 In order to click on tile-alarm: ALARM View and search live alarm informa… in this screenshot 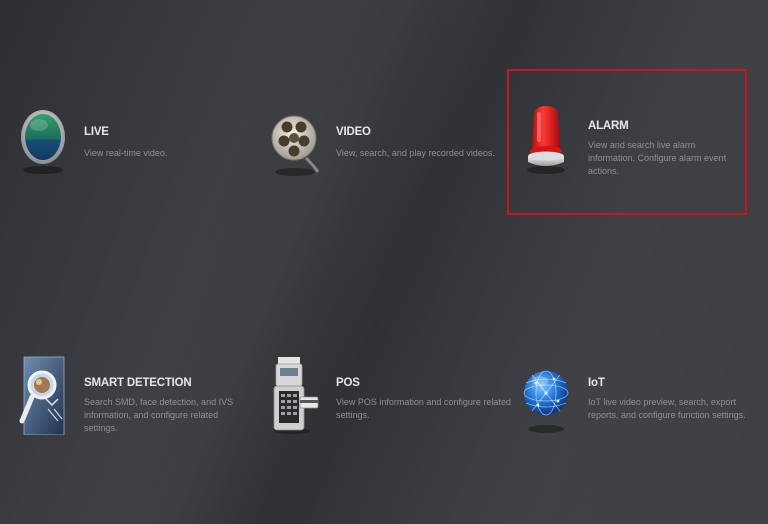, I will do `click(632, 138)`.